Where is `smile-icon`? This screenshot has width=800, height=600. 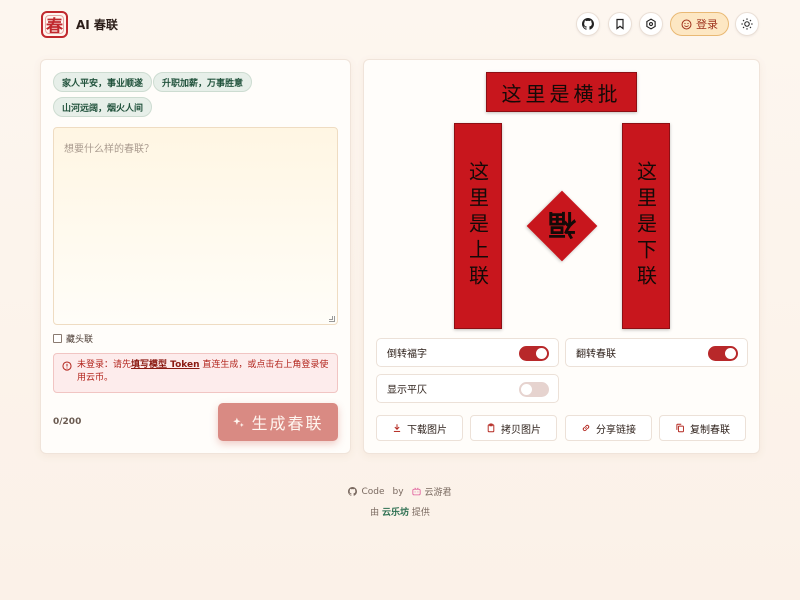 smile-icon is located at coordinates (686, 24).